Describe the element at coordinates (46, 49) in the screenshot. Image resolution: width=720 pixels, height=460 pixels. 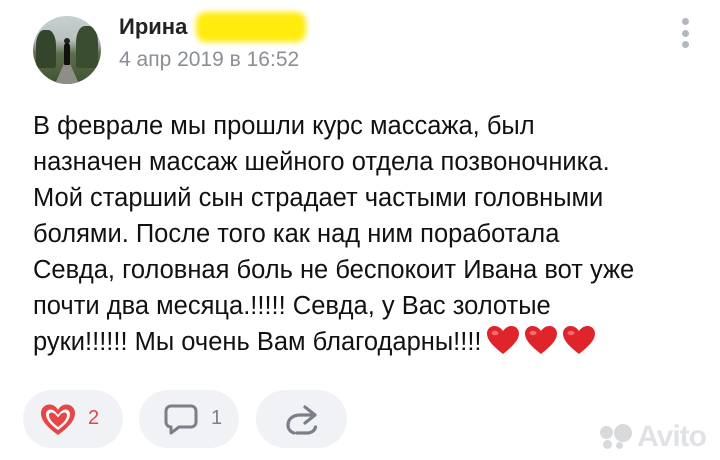
I see `avatar-tree-left` at that location.